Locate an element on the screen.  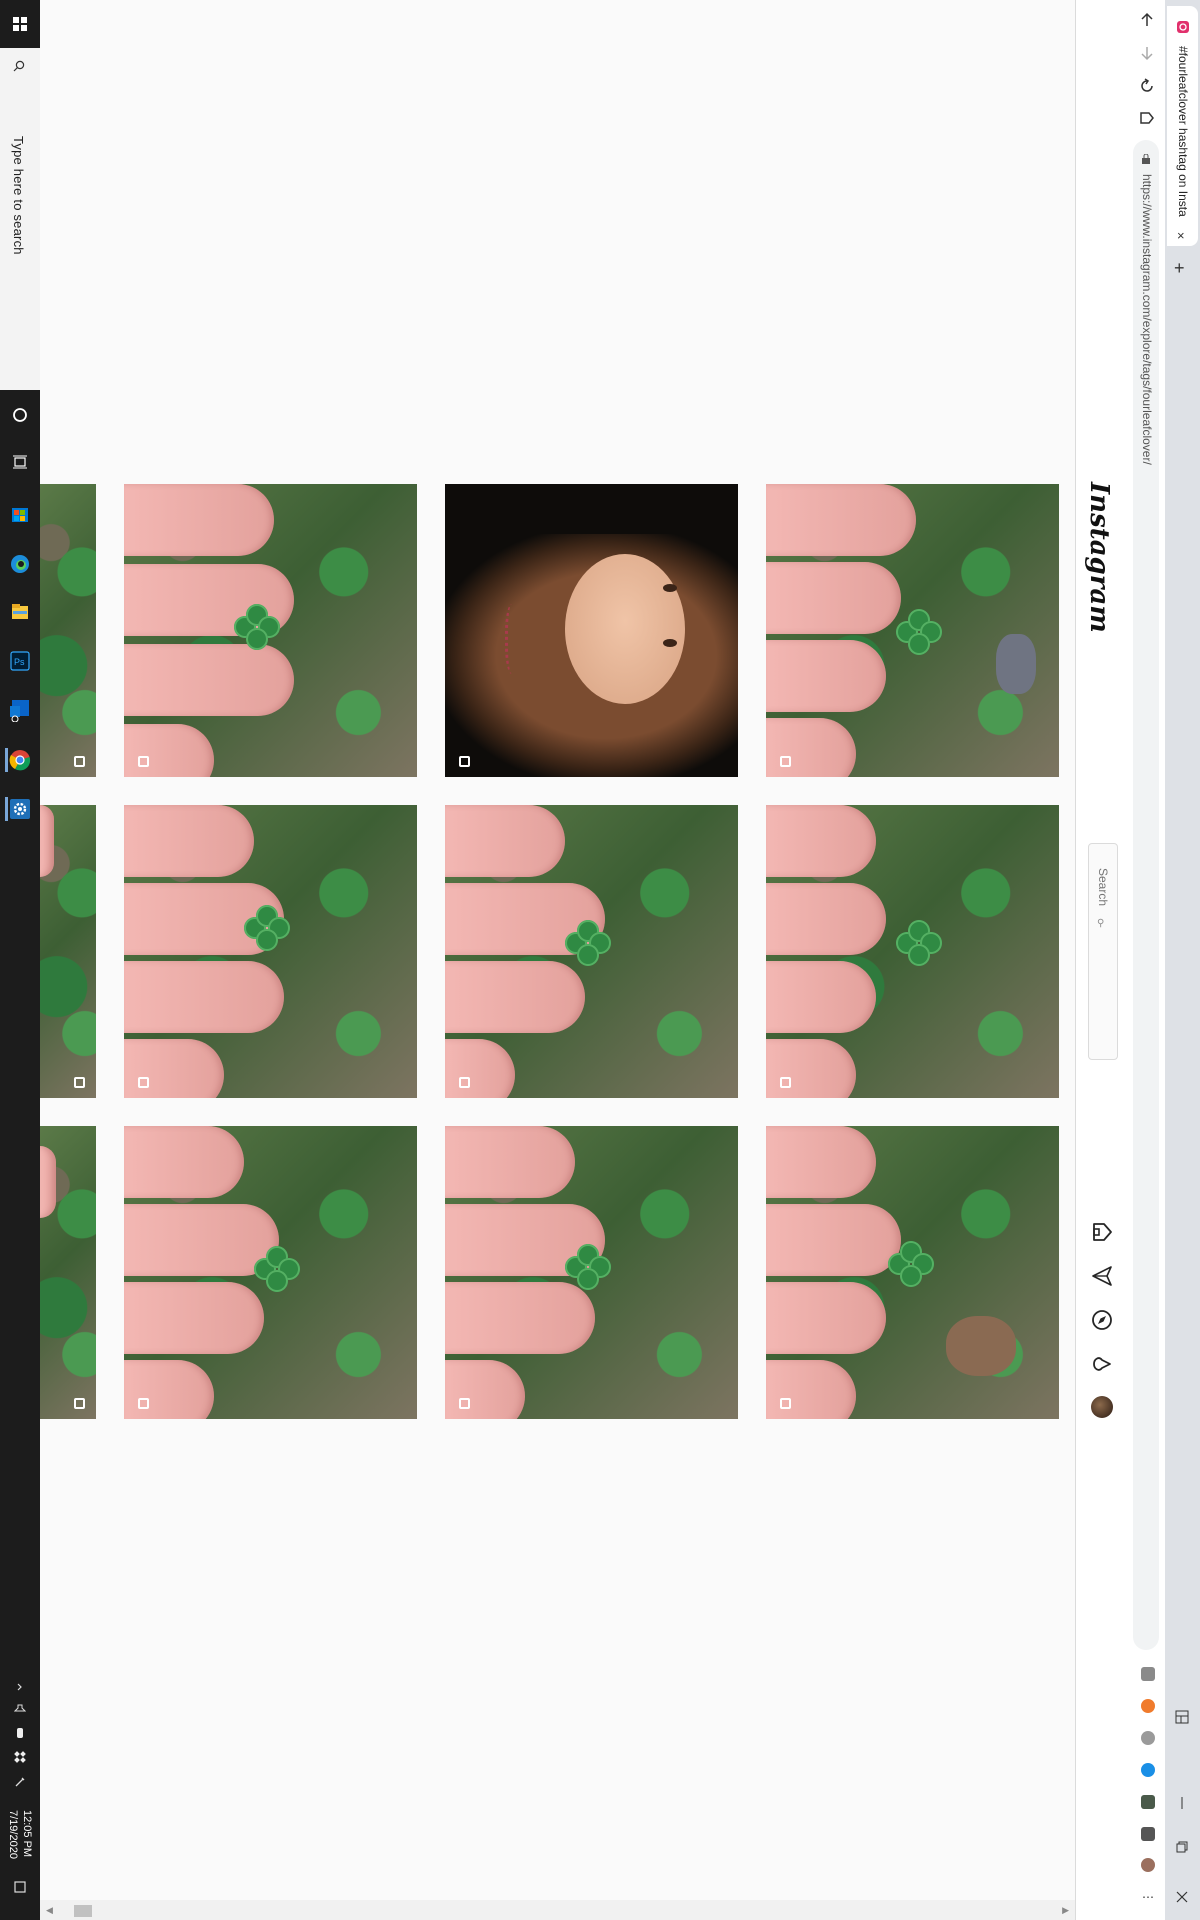
direct-button is located at coordinates (1102, 1276).